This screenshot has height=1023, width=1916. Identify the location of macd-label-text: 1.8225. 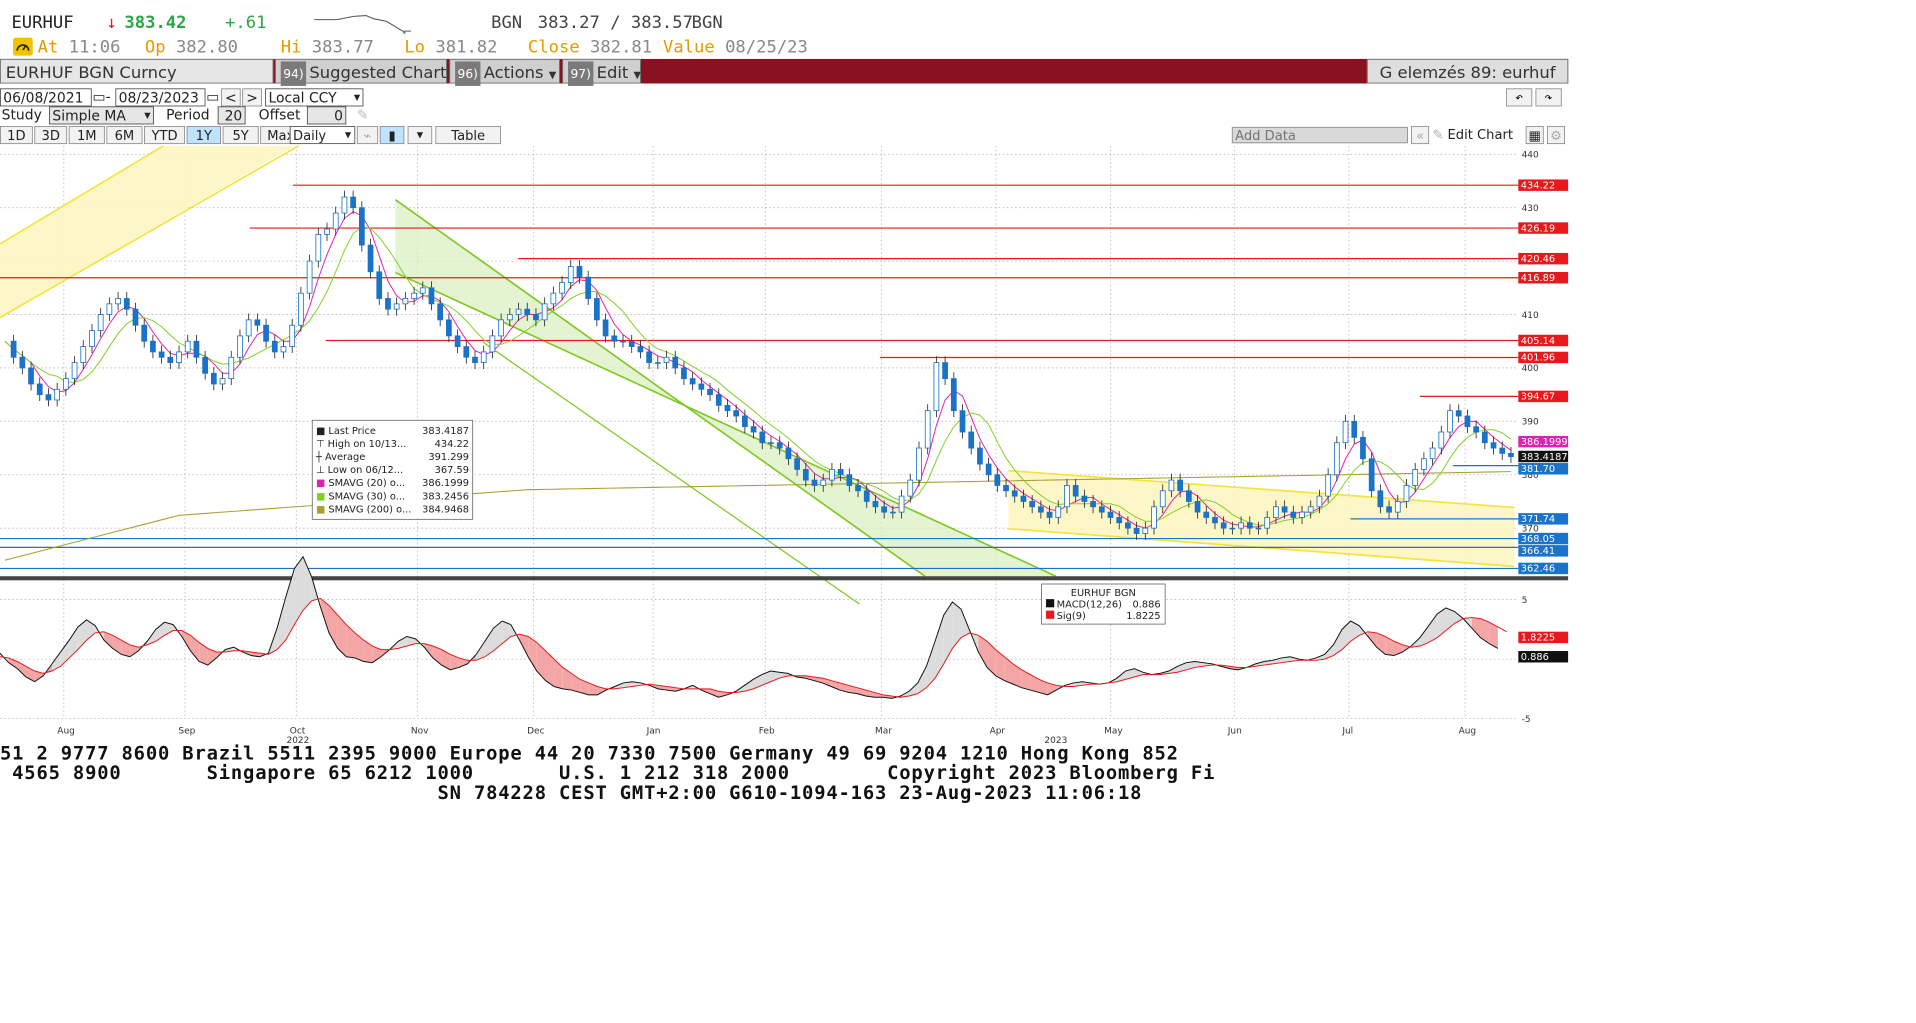
(1538, 638).